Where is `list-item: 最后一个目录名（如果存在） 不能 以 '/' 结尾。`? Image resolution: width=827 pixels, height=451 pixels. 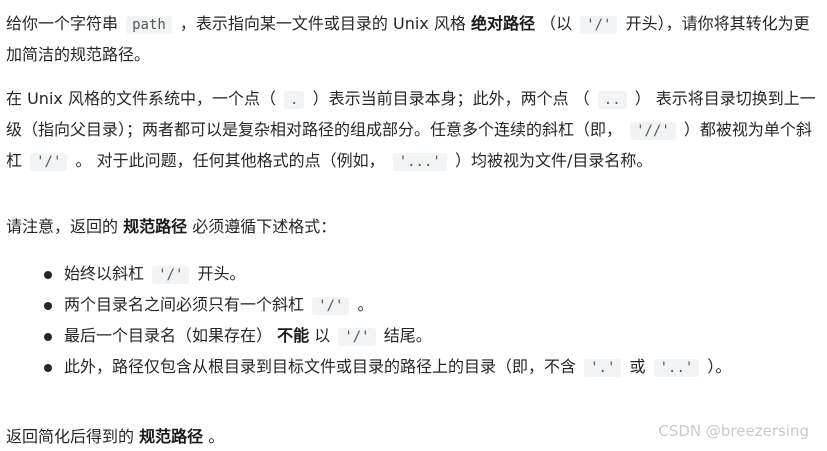 list-item: 最后一个目录名（如果存在） 不能 以 '/' 结尾。 is located at coordinates (413, 336).